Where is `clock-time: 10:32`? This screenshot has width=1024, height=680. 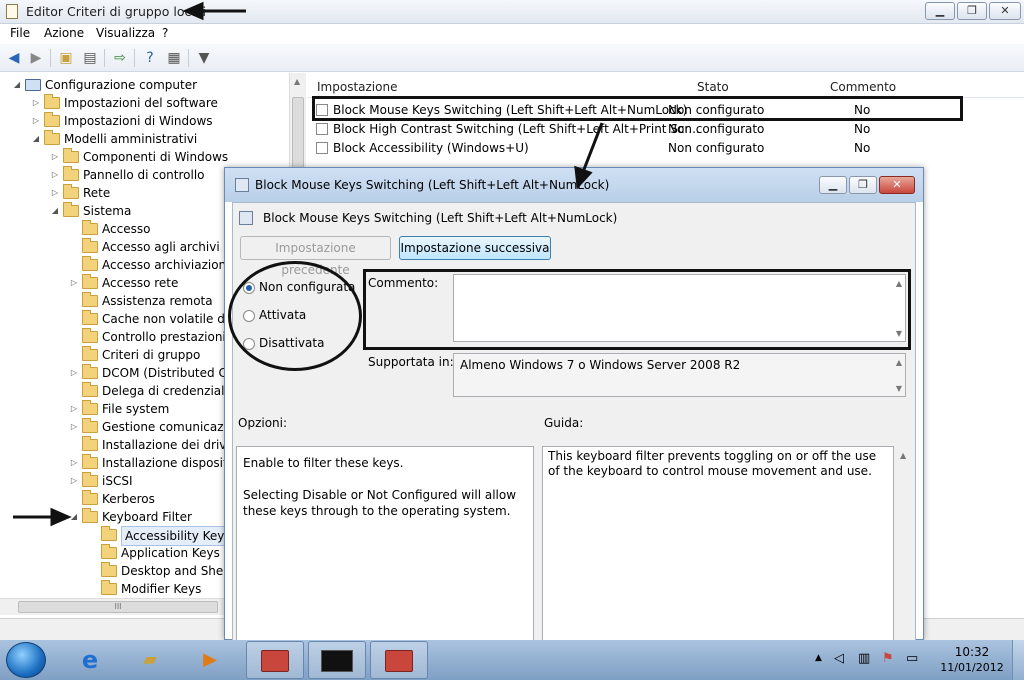
clock-time: 10:32 is located at coordinates (972, 652).